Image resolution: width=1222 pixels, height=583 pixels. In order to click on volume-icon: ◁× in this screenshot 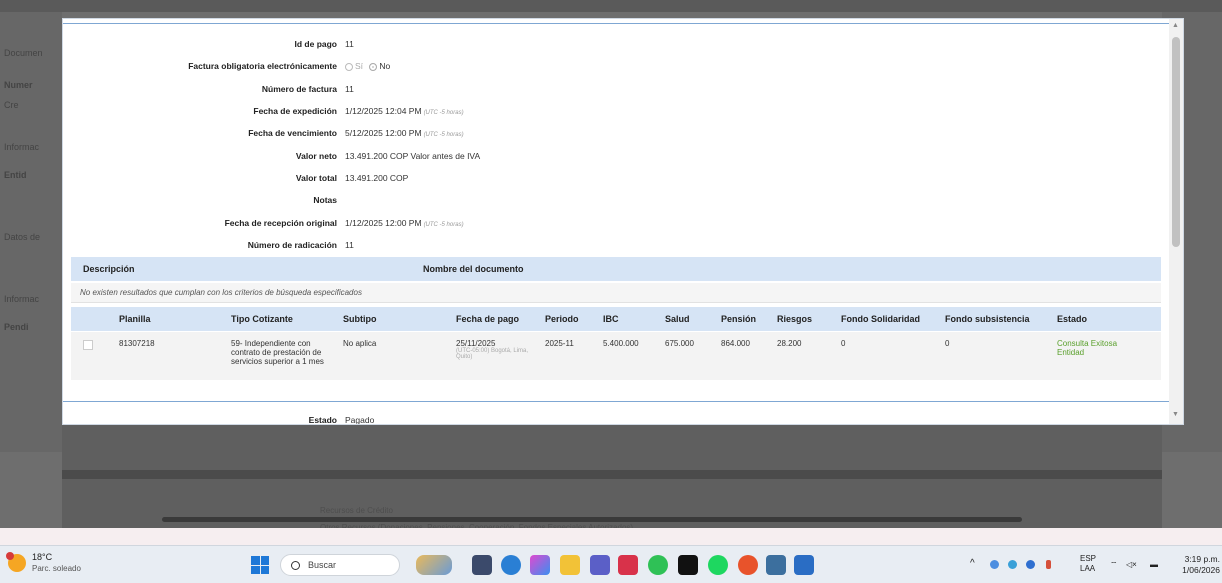, I will do `click(1131, 564)`.